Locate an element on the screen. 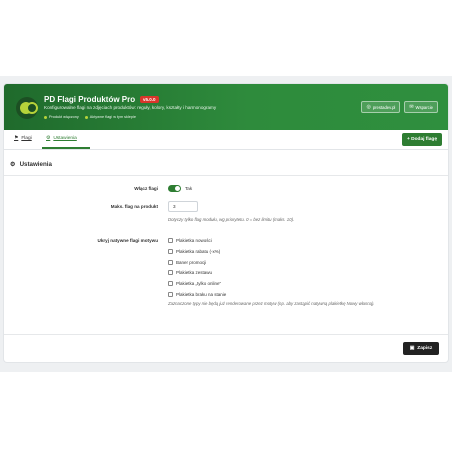  mail-icon: ✉ is located at coordinates (411, 107).